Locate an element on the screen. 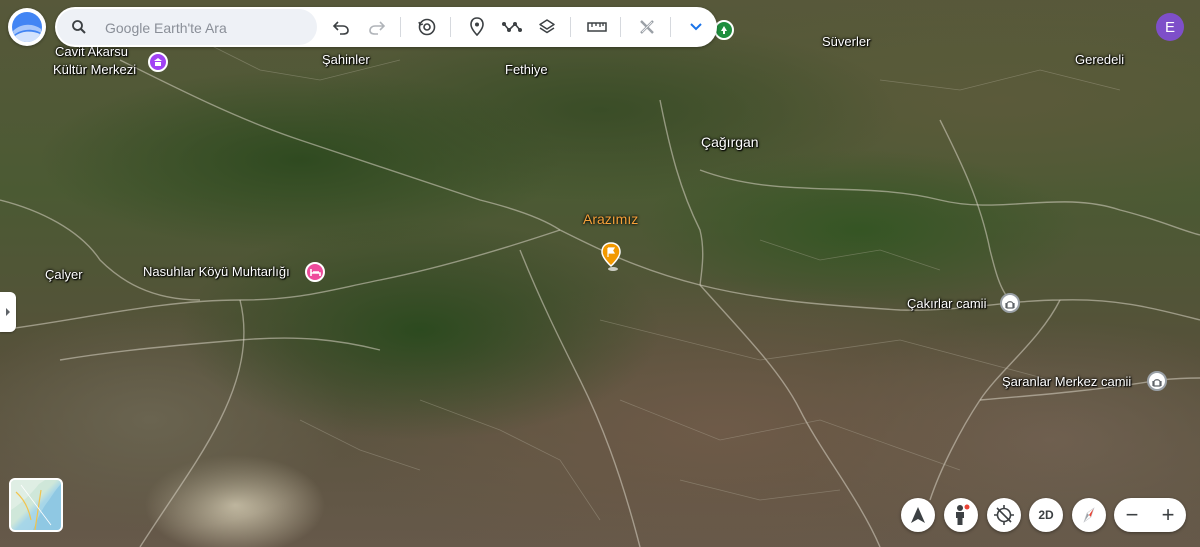 This screenshot has width=1200, height=547. history-button is located at coordinates (427, 27).